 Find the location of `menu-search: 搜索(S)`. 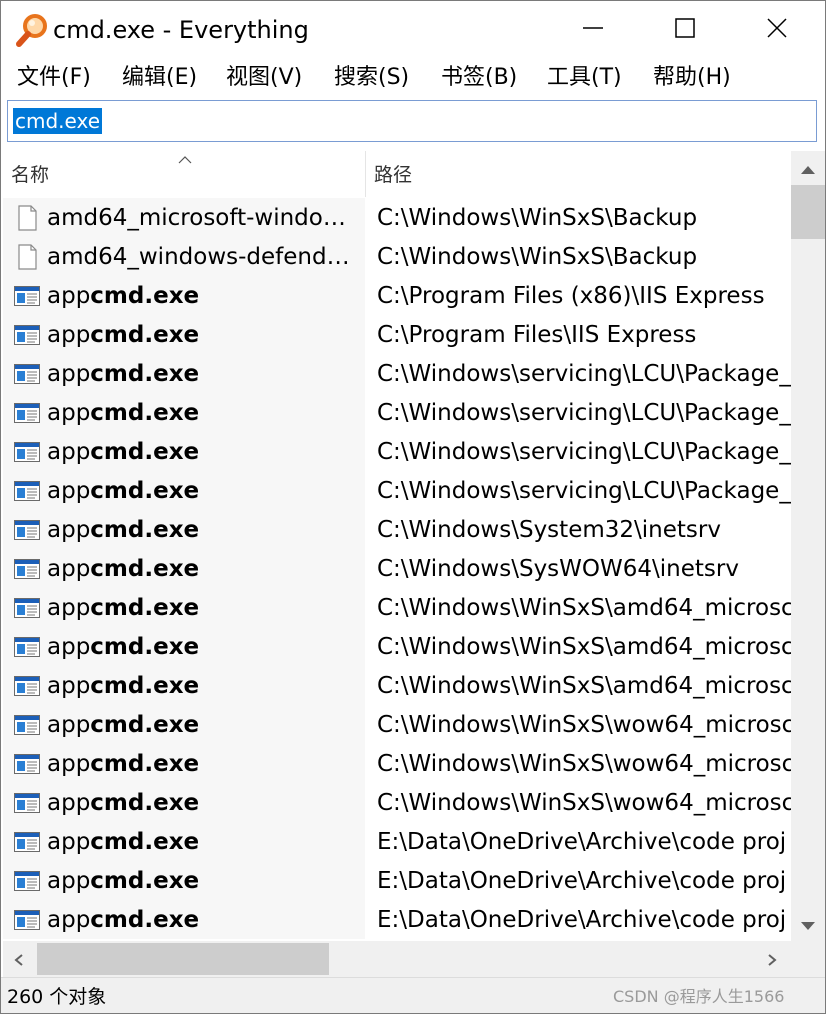

menu-search: 搜索(S) is located at coordinates (371, 78).